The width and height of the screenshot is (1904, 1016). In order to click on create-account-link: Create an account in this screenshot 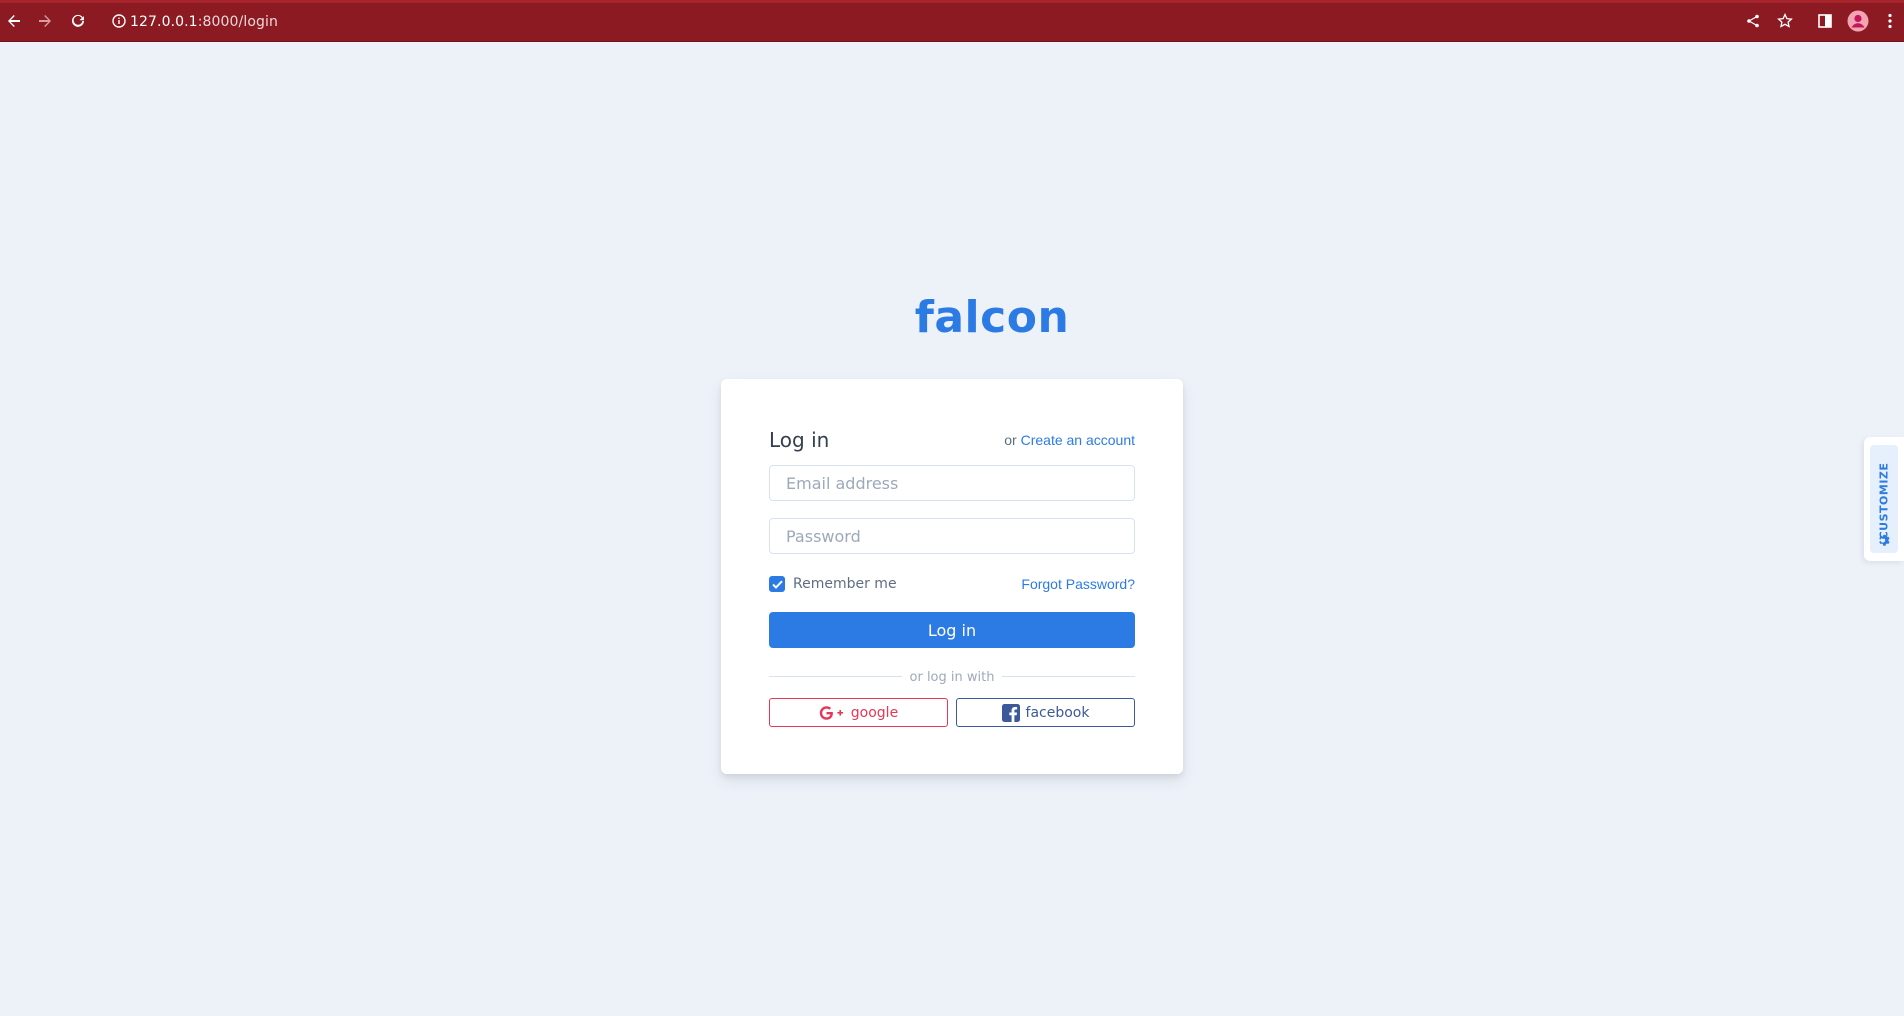, I will do `click(1078, 440)`.